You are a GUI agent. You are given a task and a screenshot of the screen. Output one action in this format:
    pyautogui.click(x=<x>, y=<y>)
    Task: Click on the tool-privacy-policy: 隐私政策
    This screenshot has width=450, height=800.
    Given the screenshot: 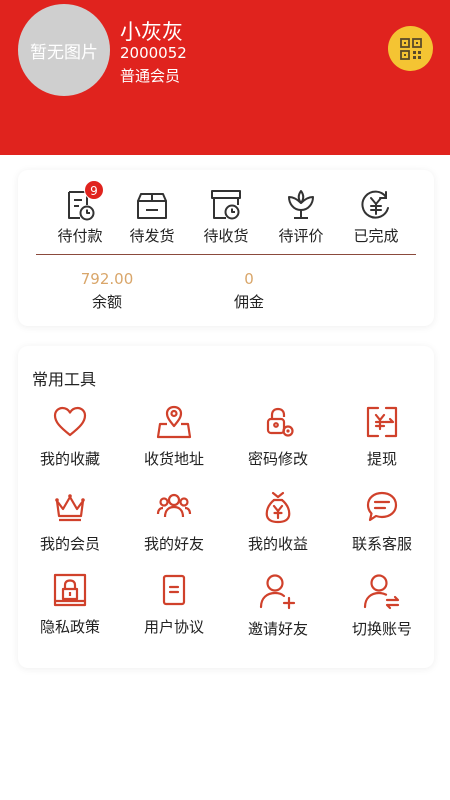 What is the action you would take?
    pyautogui.click(x=70, y=604)
    